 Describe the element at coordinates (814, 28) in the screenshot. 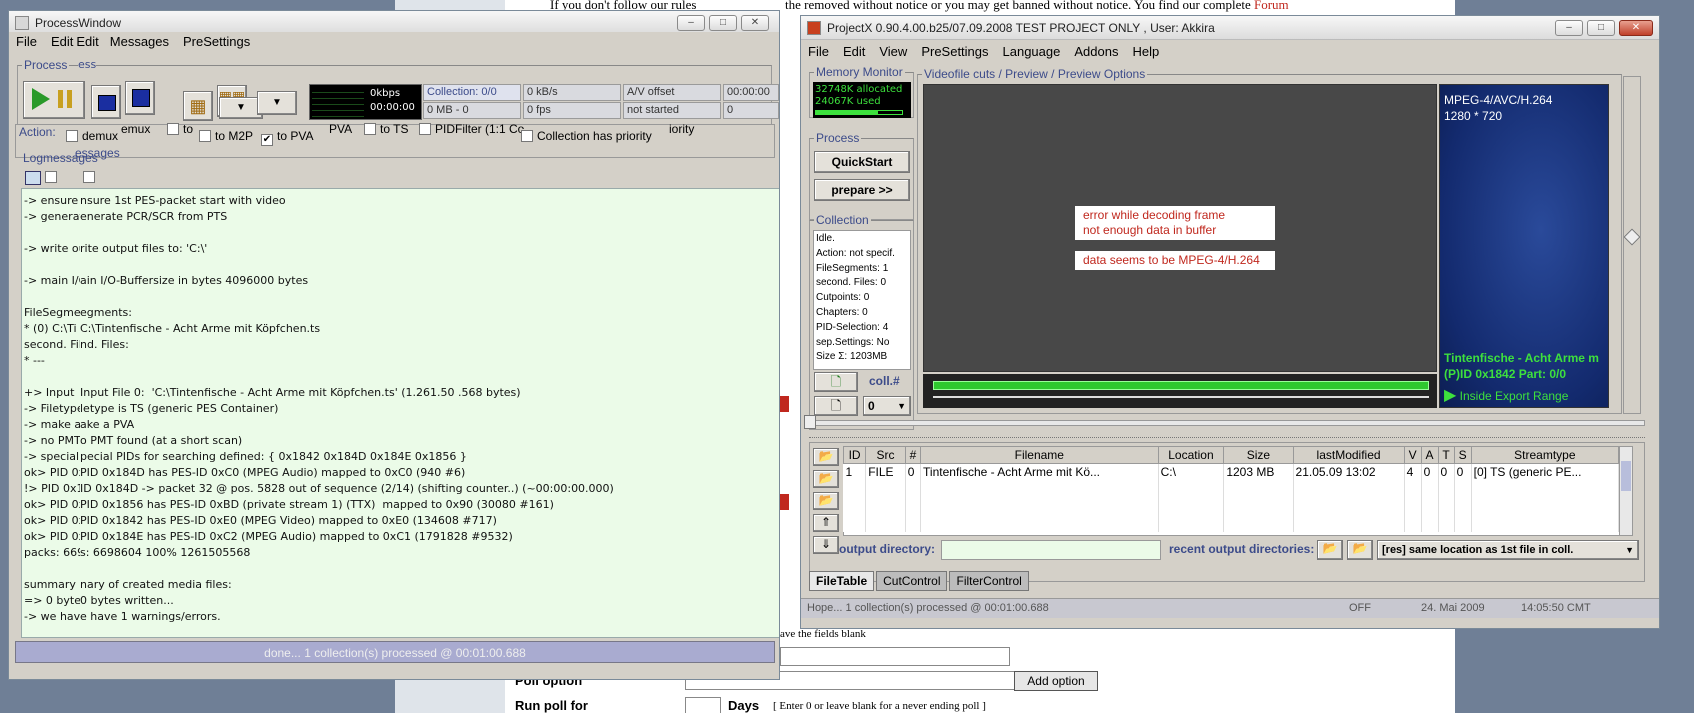

I see `projectx-app-icon` at that location.